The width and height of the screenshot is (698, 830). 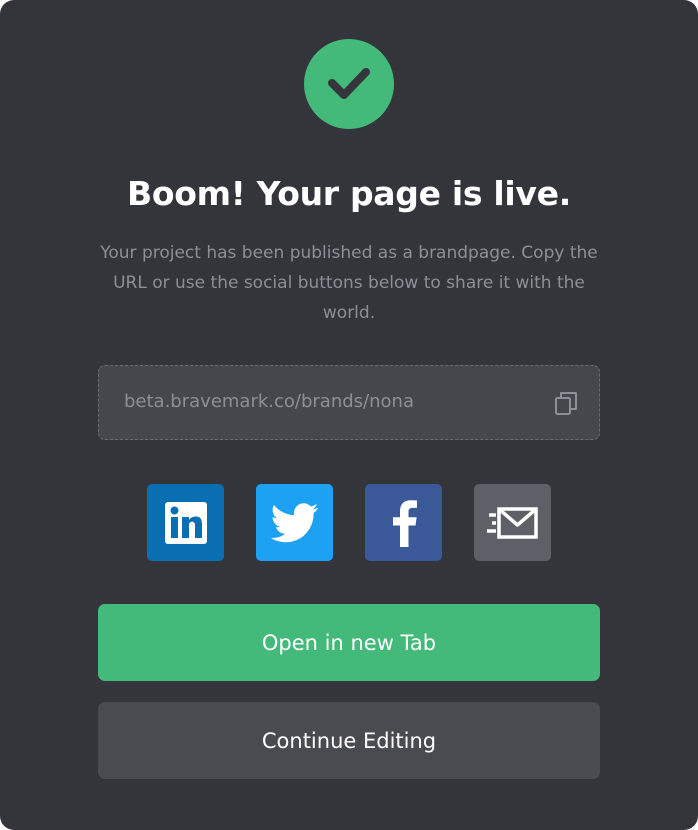 I want to click on share-email-button, so click(x=512, y=522).